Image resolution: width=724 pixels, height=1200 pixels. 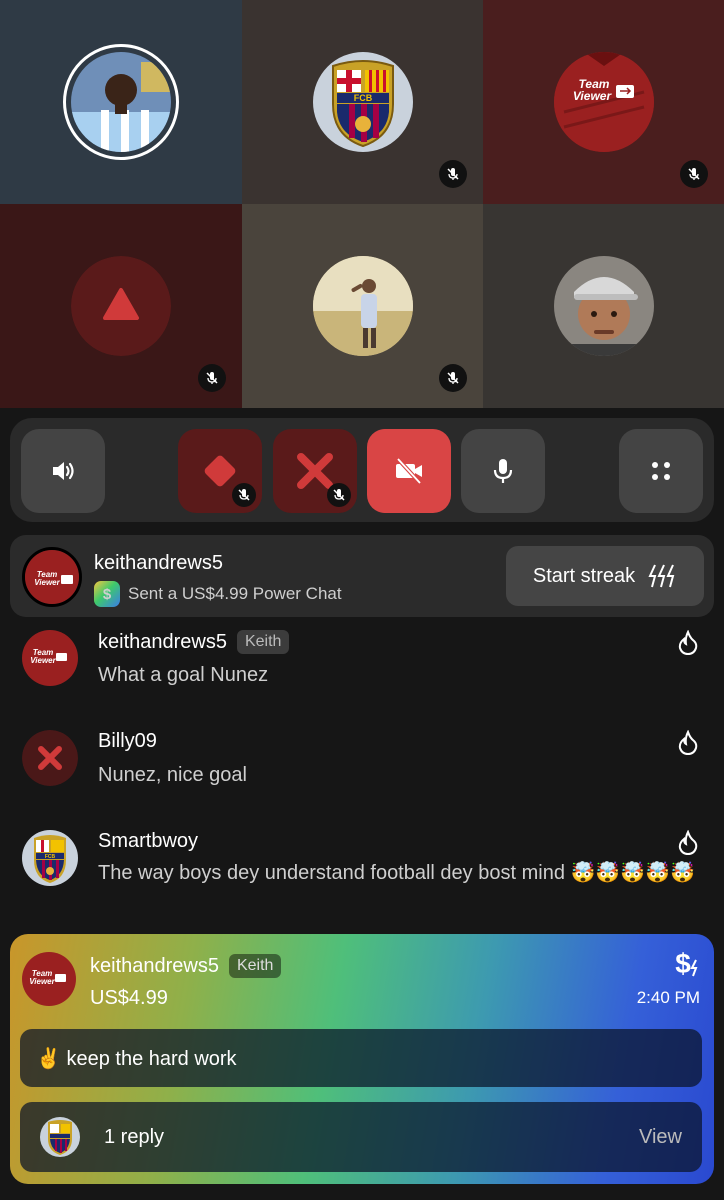 I want to click on message-username: keithandrews5, so click(x=162, y=641).